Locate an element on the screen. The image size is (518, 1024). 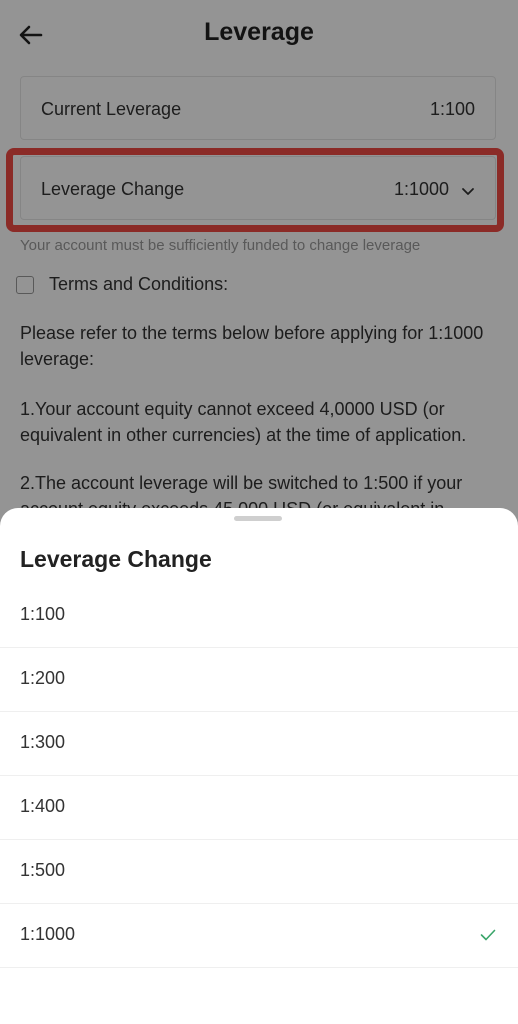
sheet-title: Leverage Change is located at coordinates (116, 559).